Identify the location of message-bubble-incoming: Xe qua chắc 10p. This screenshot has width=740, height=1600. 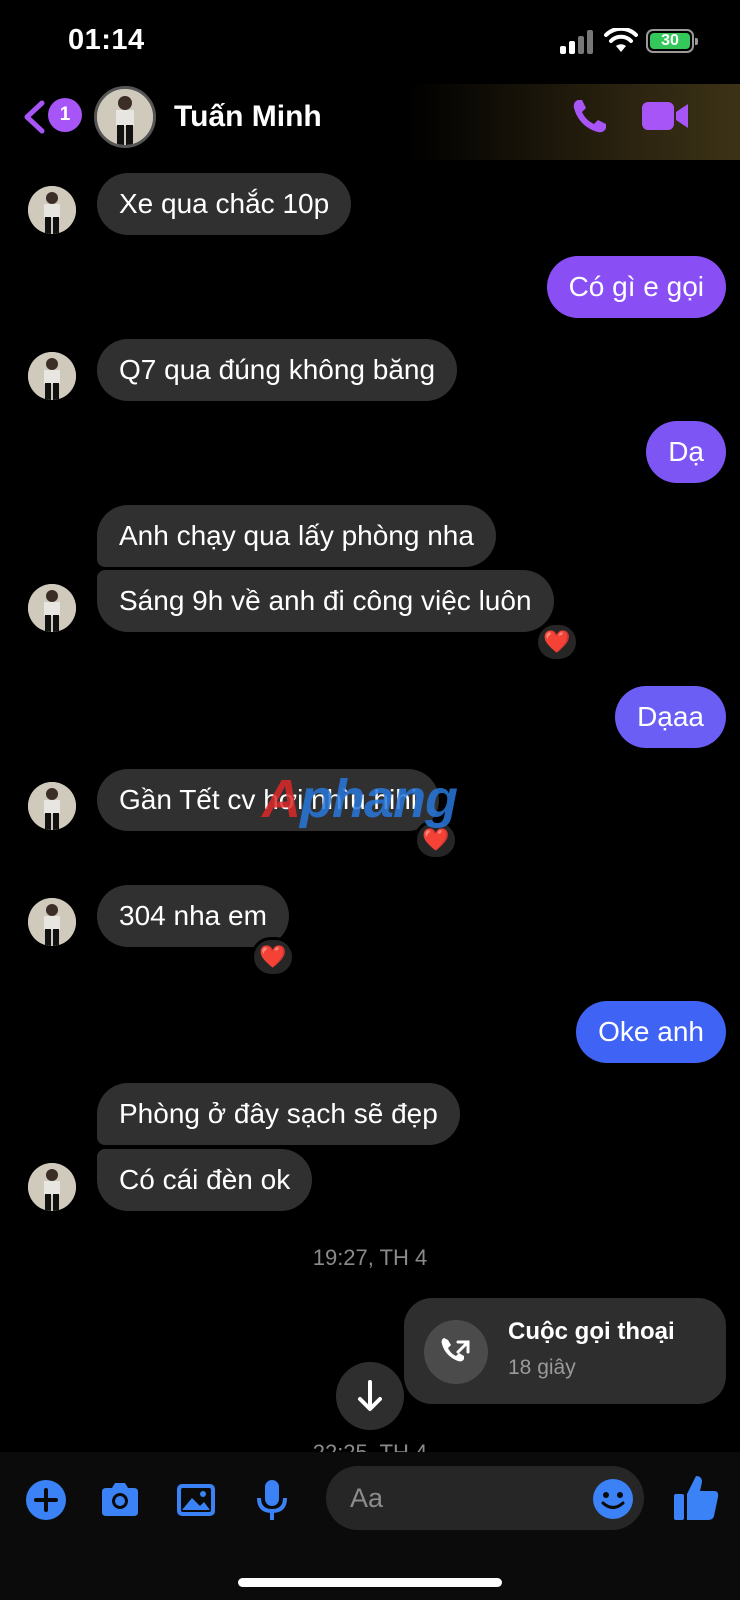
(224, 204).